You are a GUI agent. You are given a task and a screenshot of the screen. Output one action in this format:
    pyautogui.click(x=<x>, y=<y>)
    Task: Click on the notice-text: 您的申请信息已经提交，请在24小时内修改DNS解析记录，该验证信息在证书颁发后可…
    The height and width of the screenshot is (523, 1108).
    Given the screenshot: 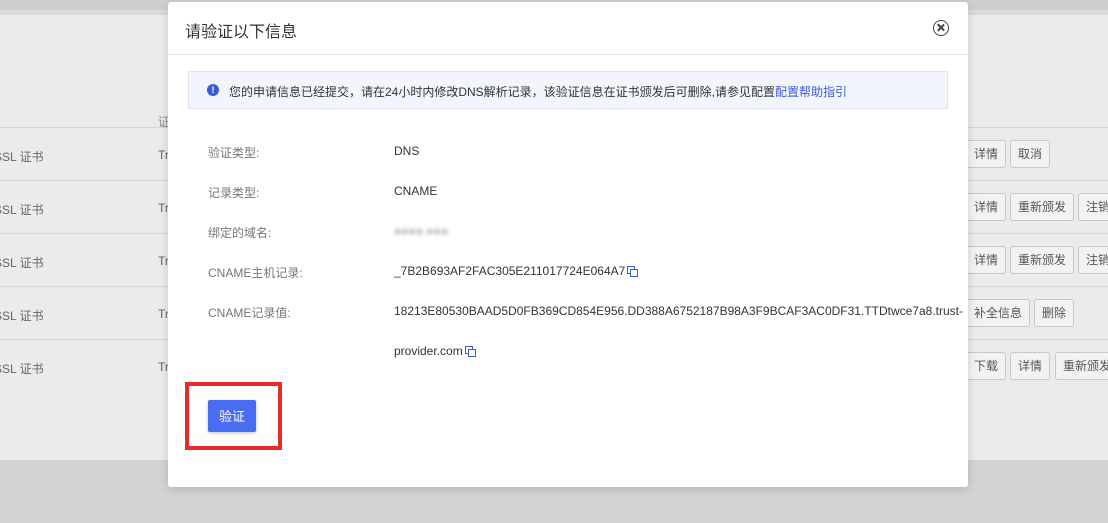 What is the action you would take?
    pyautogui.click(x=538, y=91)
    